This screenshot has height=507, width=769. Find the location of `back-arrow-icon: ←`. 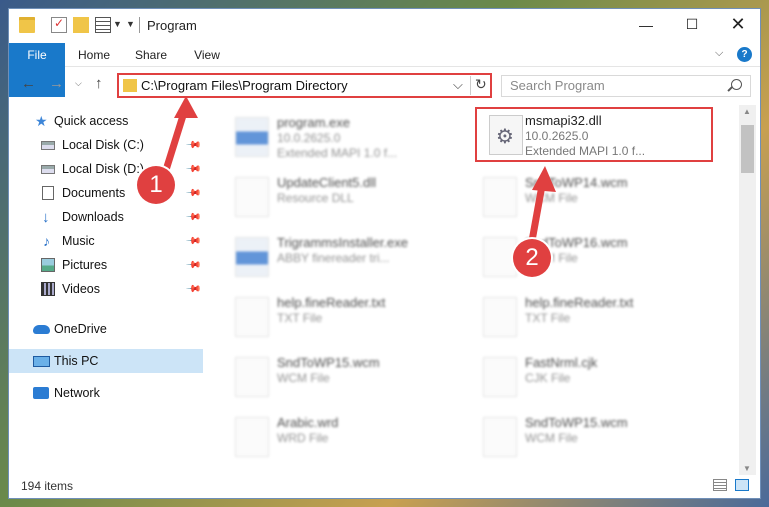

back-arrow-icon: ← is located at coordinates (28, 83).